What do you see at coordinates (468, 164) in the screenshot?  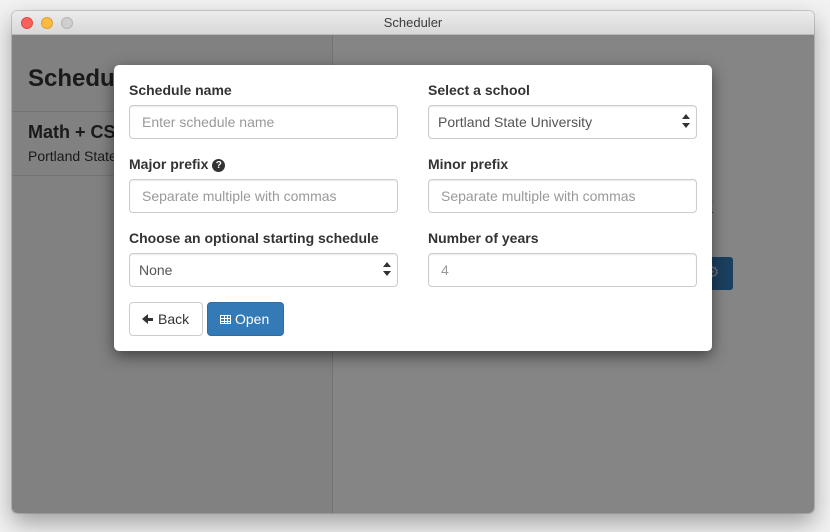 I see `minor-prefix-label: Minor prefix` at bounding box center [468, 164].